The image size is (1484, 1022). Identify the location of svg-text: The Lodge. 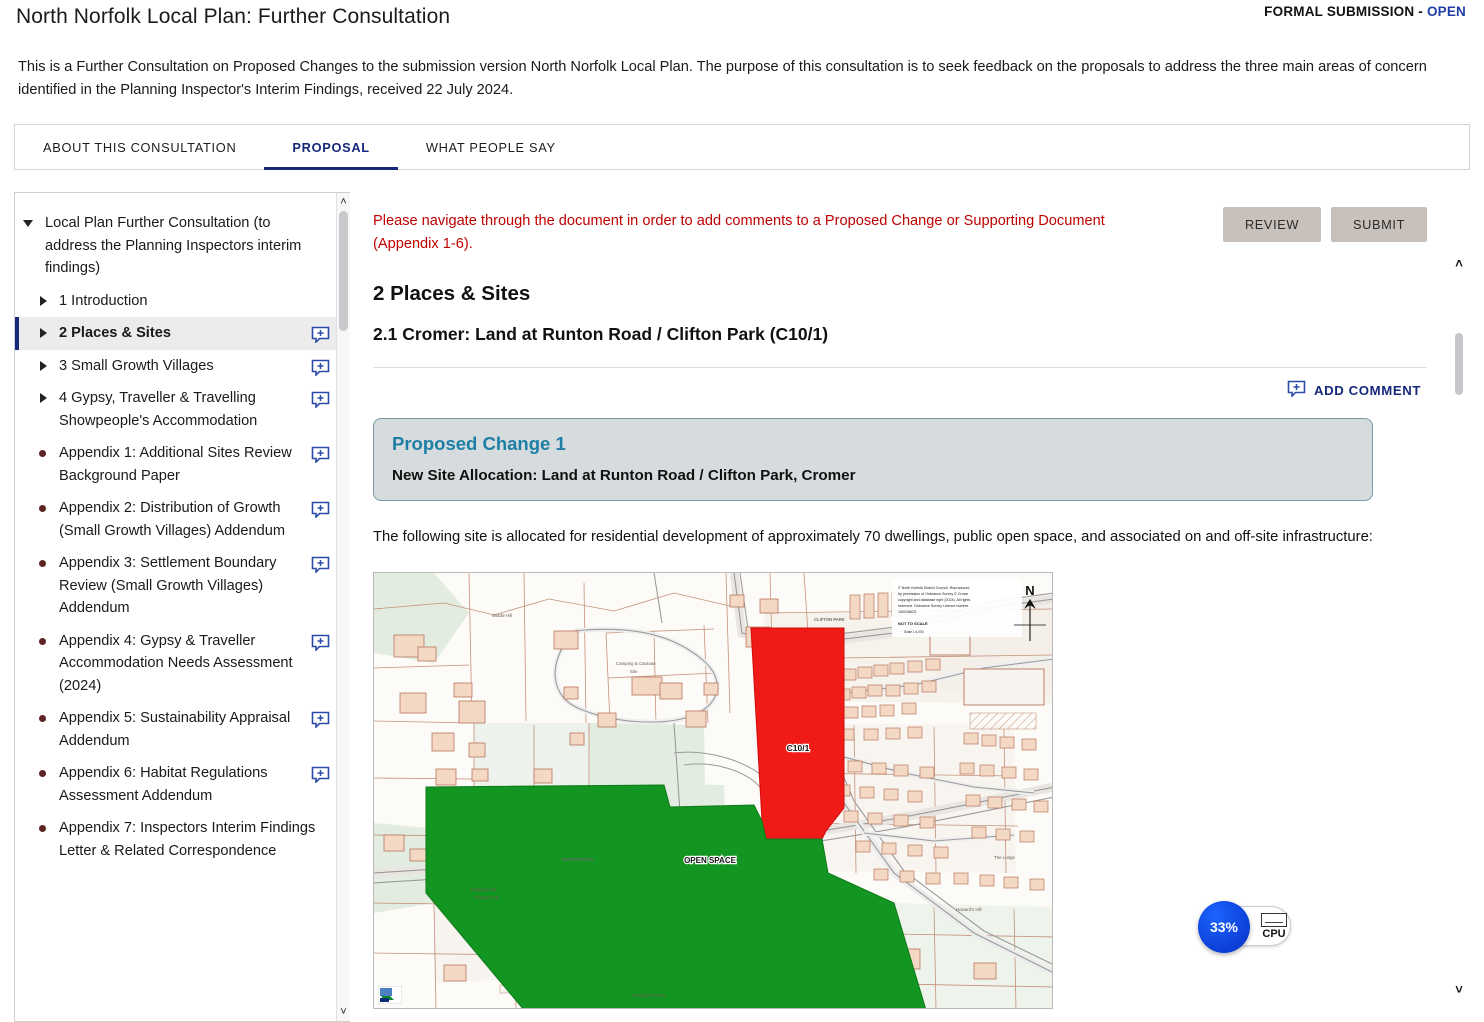
(1005, 857).